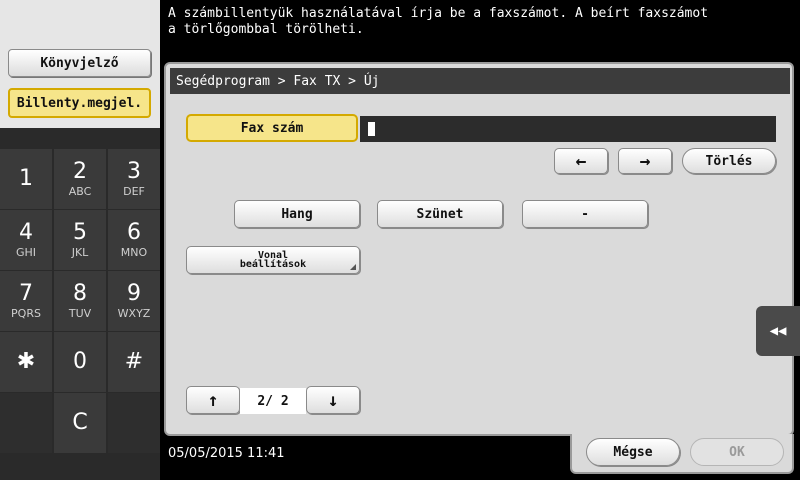 The image size is (800, 480). Describe the element at coordinates (26, 313) in the screenshot. I see `key-letters: PQRS` at that location.